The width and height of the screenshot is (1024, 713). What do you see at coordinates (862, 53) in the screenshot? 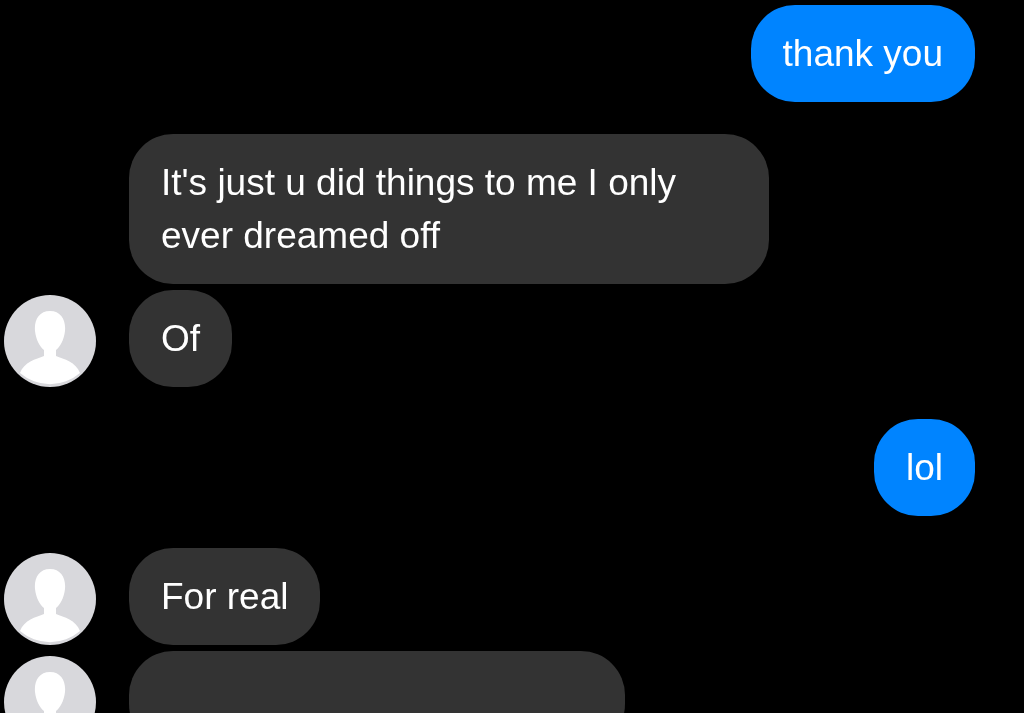
I see `sent-message-bubble: thank you` at bounding box center [862, 53].